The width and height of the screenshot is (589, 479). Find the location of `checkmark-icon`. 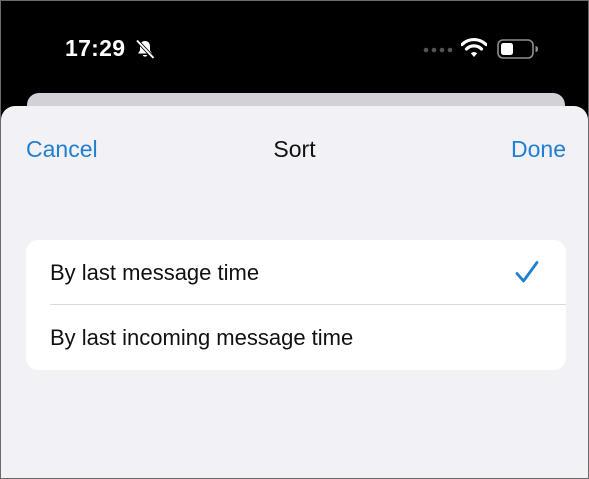

checkmark-icon is located at coordinates (527, 272).